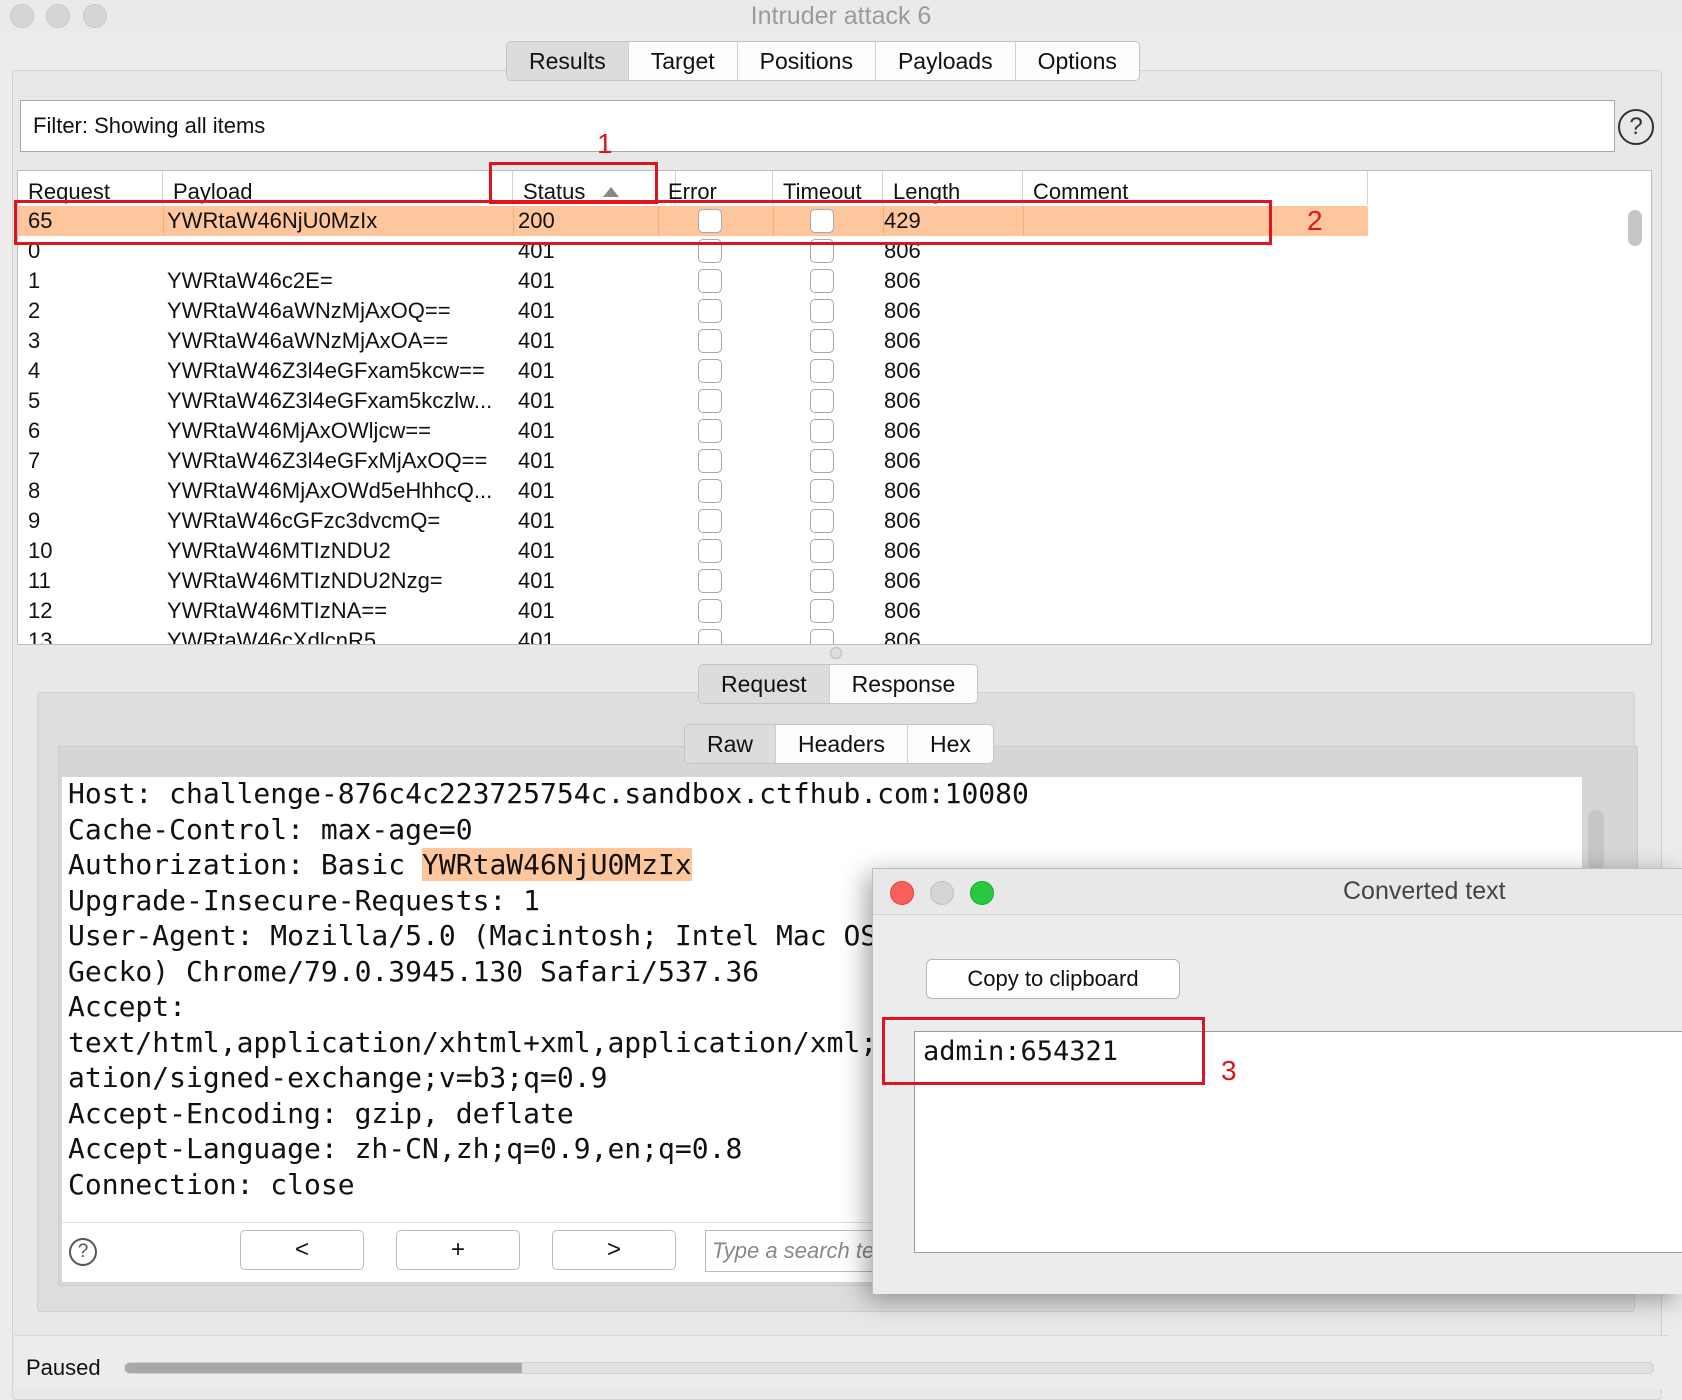 This screenshot has width=1682, height=1400. I want to click on tab-payloads: Payloads, so click(946, 61).